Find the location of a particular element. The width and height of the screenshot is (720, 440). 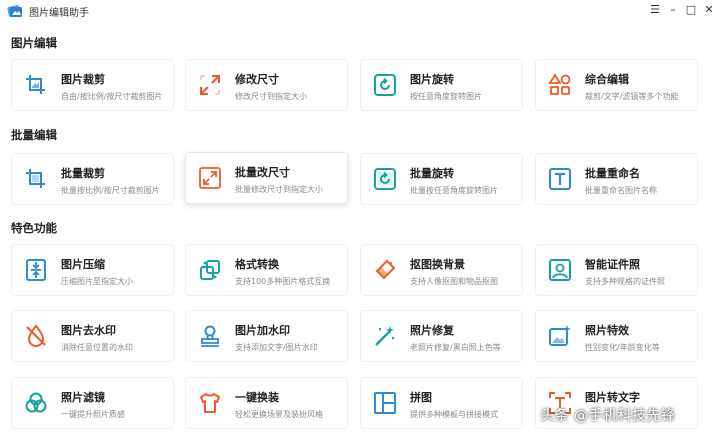

card-desc: 支持多种规格的证件照 is located at coordinates (625, 281).